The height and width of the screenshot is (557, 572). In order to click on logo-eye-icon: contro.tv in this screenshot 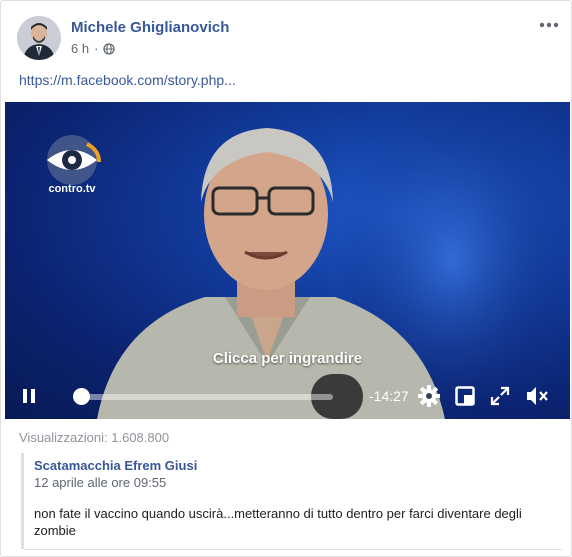, I will do `click(74, 165)`.